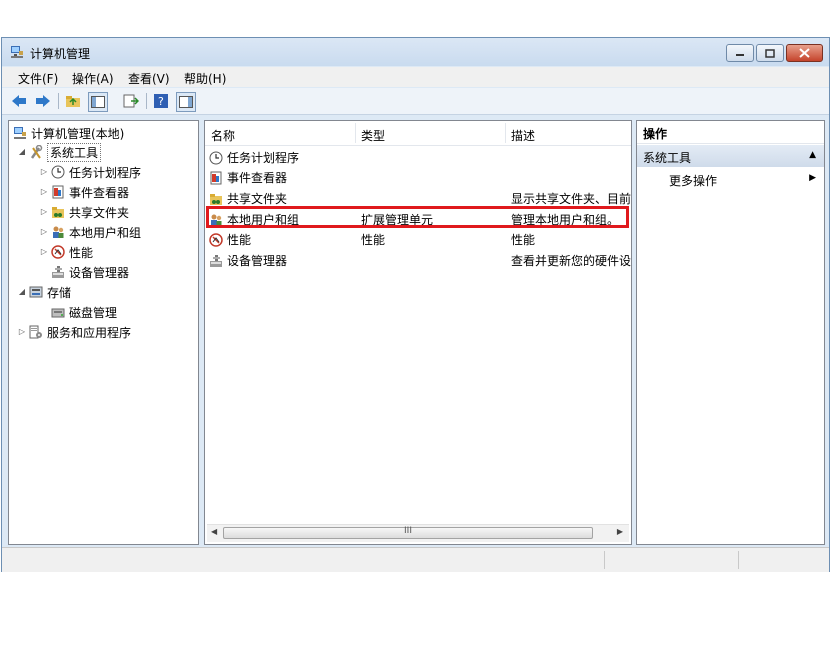 The width and height of the screenshot is (832, 666). I want to click on tree-item-shared-folders: ▷ 共享文件夹, so click(84, 212).